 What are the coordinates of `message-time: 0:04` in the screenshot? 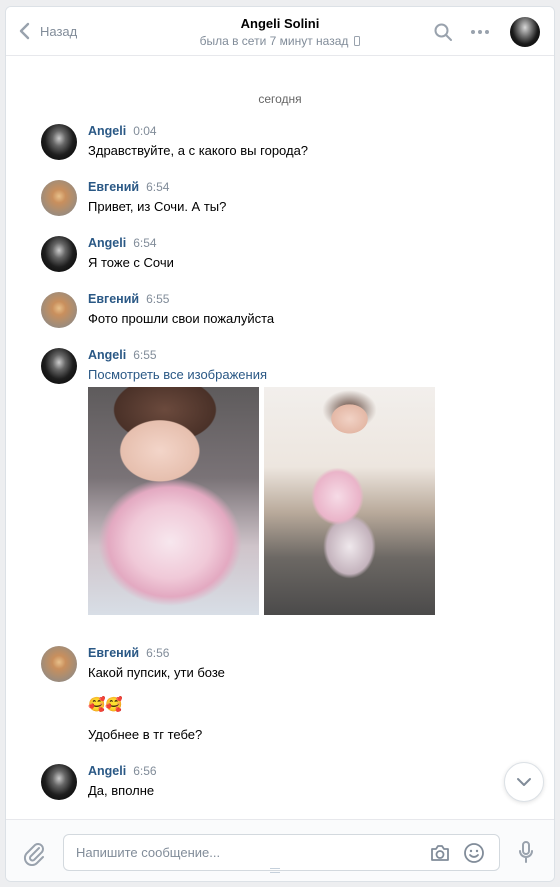 It's located at (144, 131).